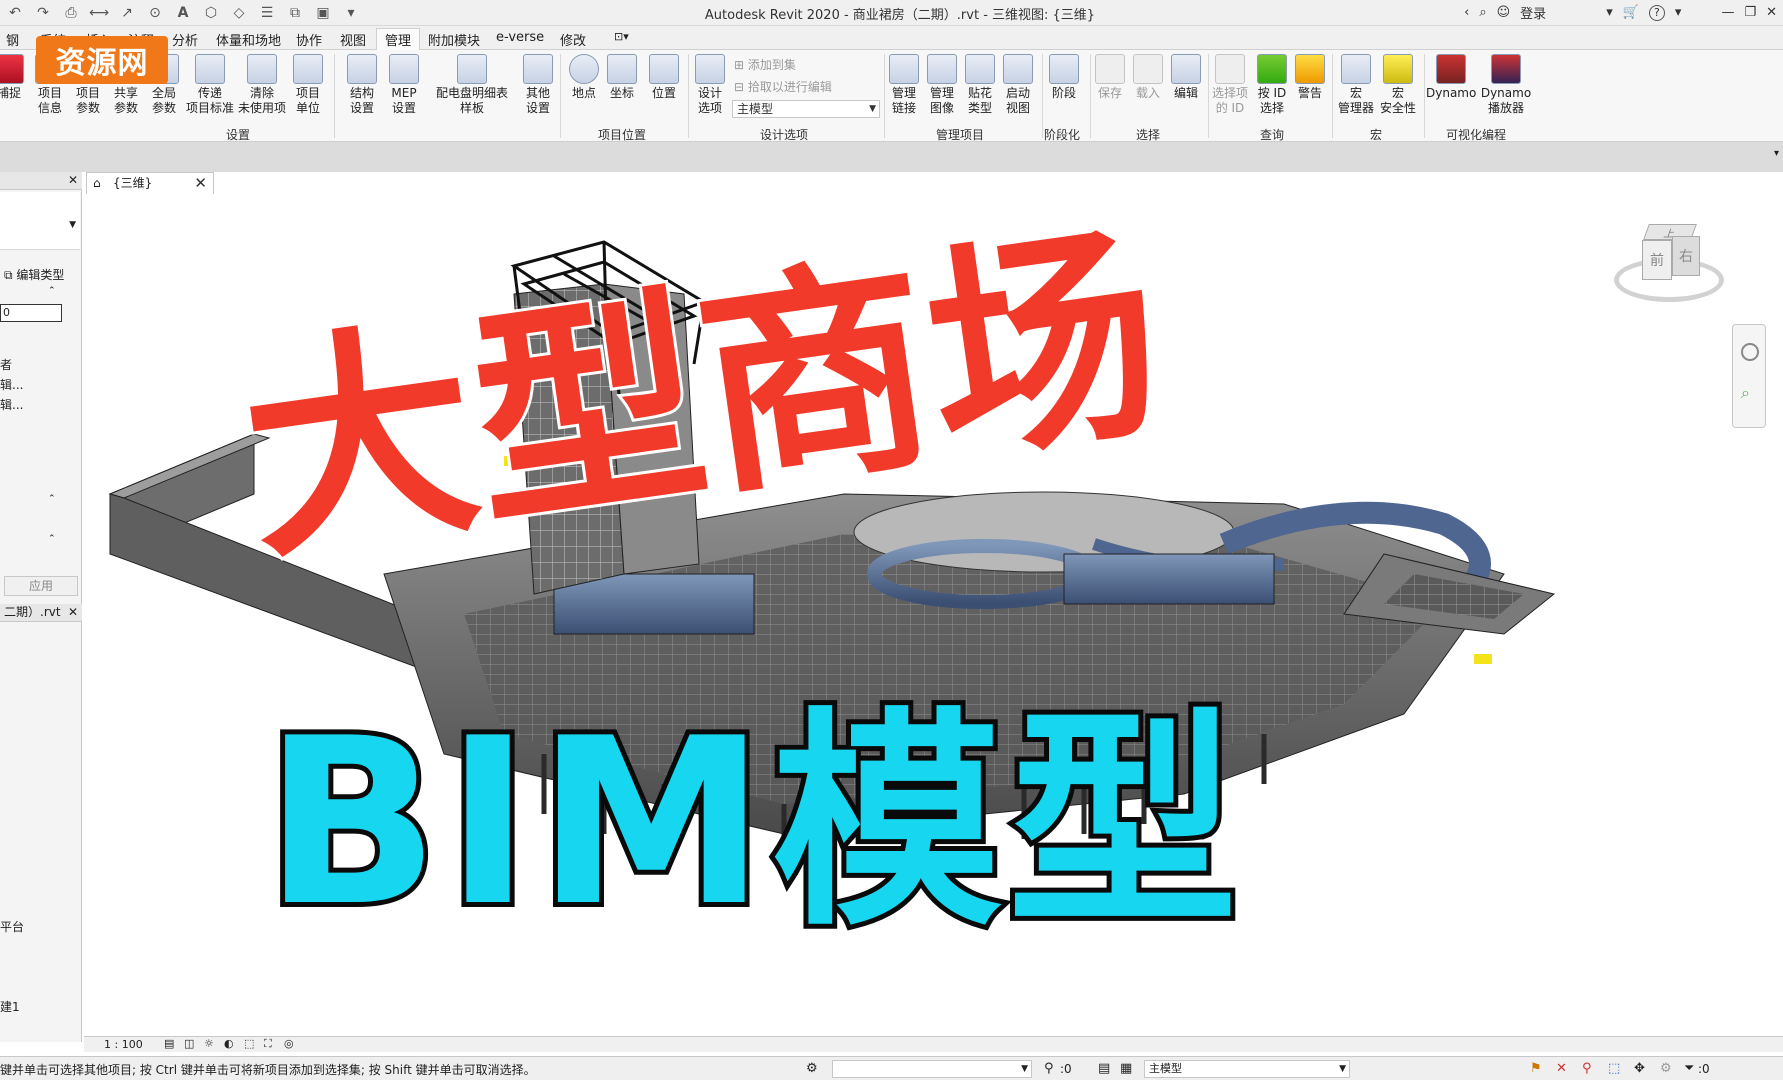 This screenshot has width=1783, height=1080. Describe the element at coordinates (932, 1069) in the screenshot. I see `workset-dropdown: ▼` at that location.